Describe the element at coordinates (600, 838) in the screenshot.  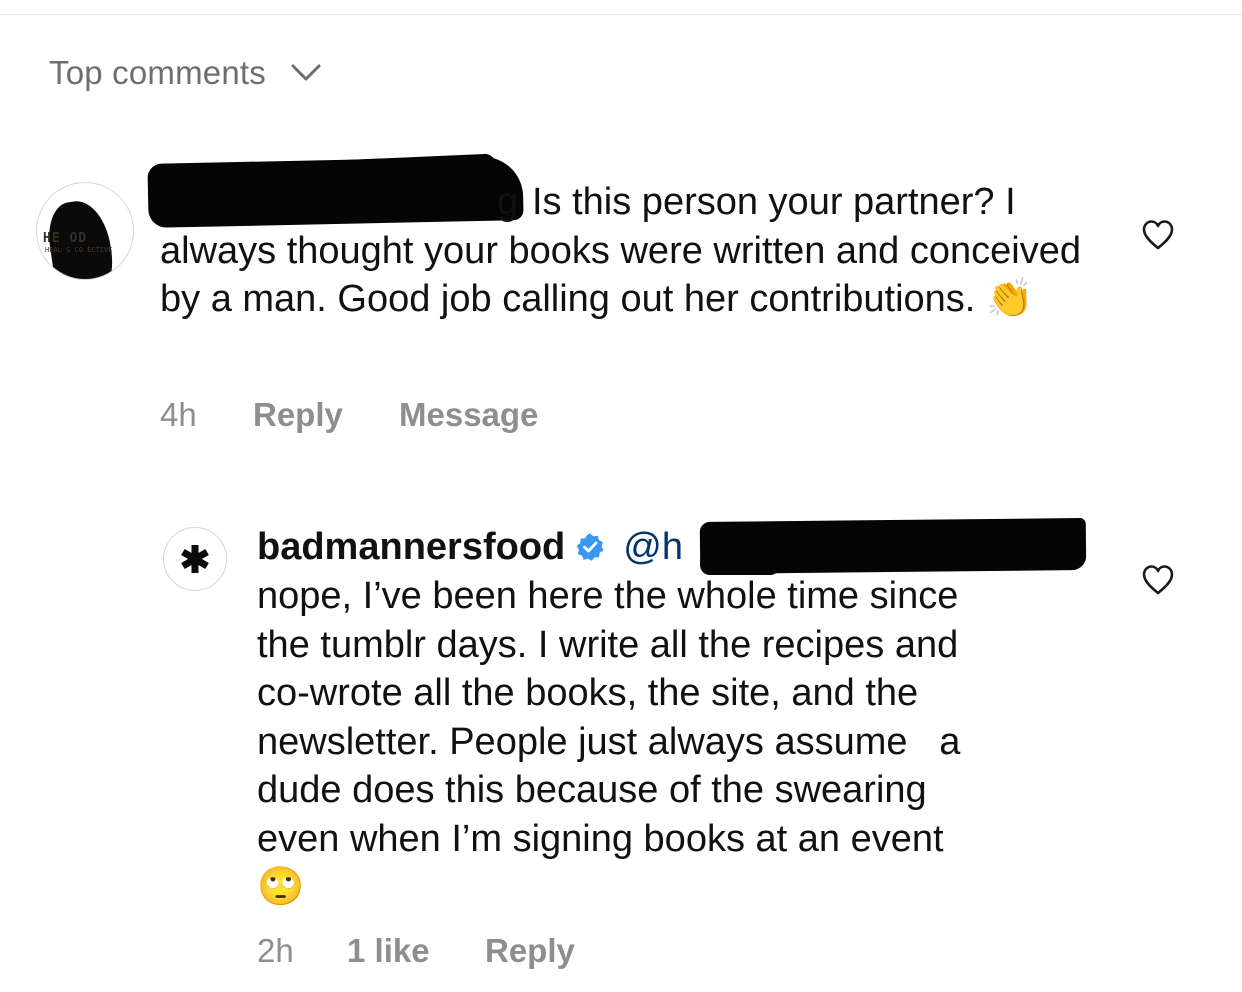
I see `reply-line: even when I’m signing books at an event` at that location.